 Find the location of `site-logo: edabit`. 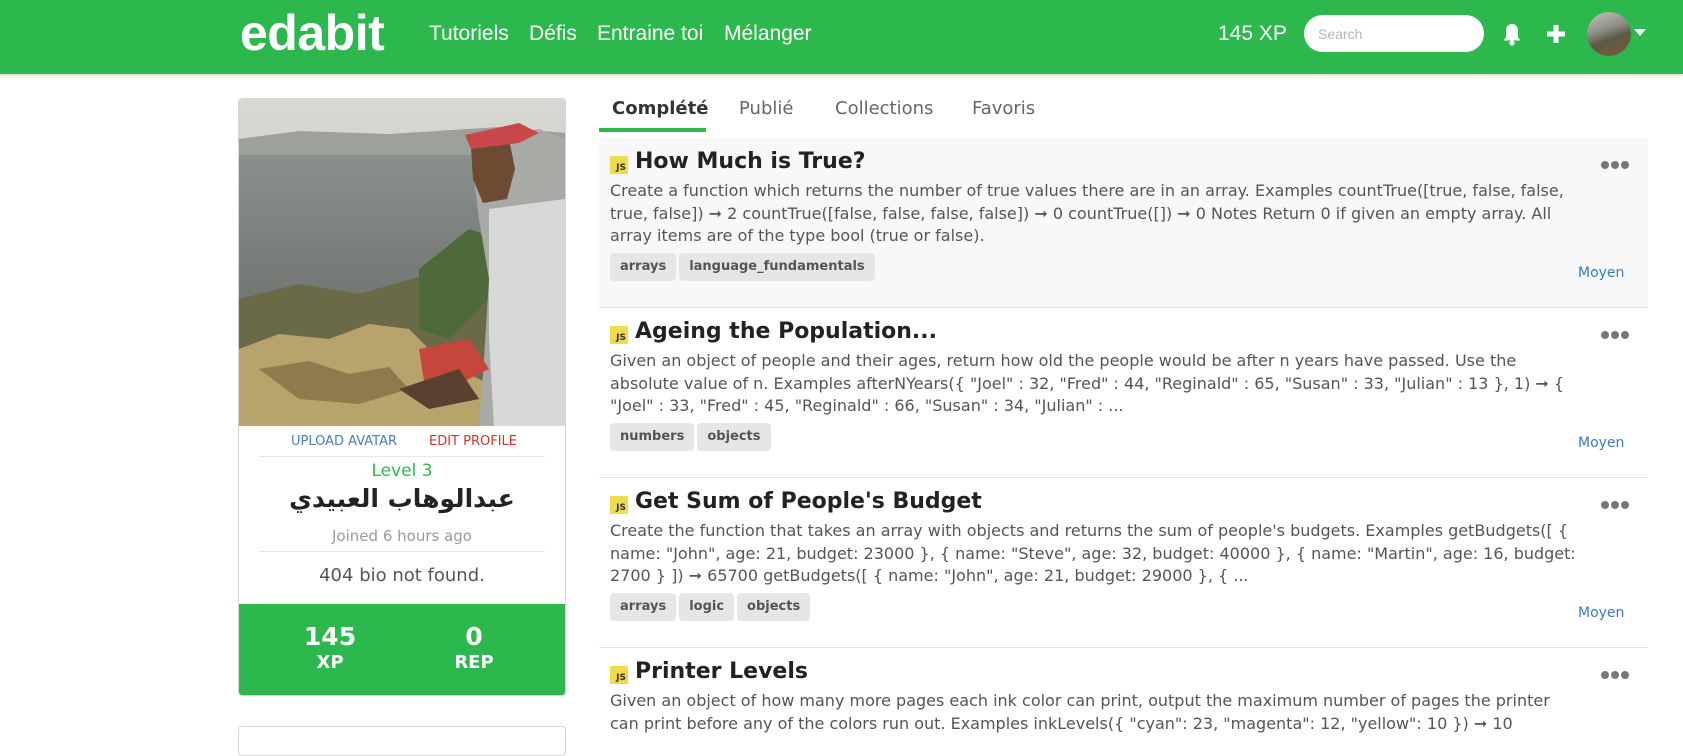

site-logo: edabit is located at coordinates (312, 33).